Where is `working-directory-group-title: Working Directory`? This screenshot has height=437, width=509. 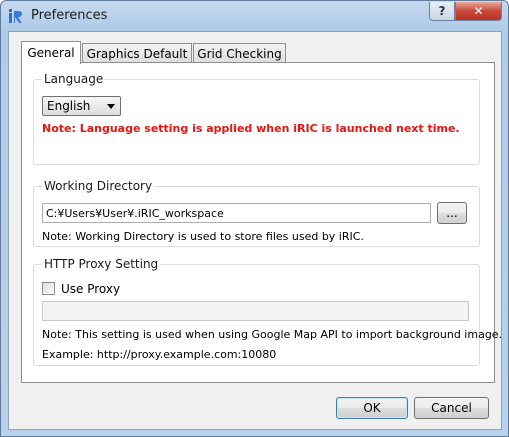
working-directory-group-title: Working Directory is located at coordinates (98, 186).